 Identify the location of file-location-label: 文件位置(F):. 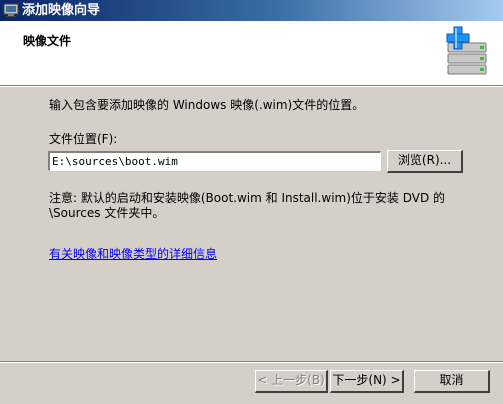
(83, 139).